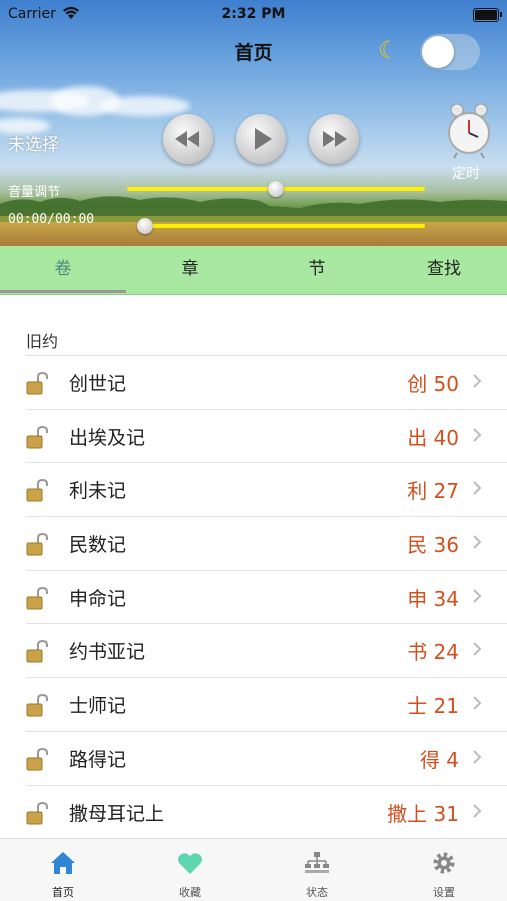  I want to click on tab-bar-label: 状态, so click(317, 892).